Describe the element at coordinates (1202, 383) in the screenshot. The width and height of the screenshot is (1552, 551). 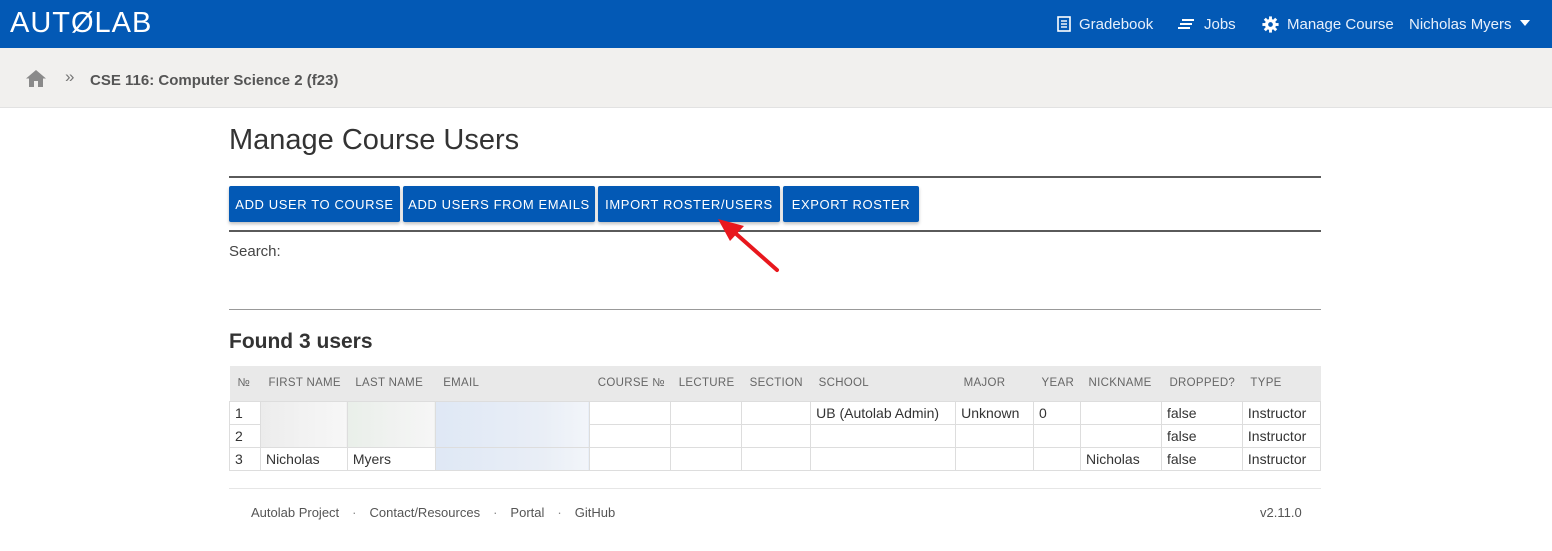
I see `header-dropped: DROPPED?` at that location.